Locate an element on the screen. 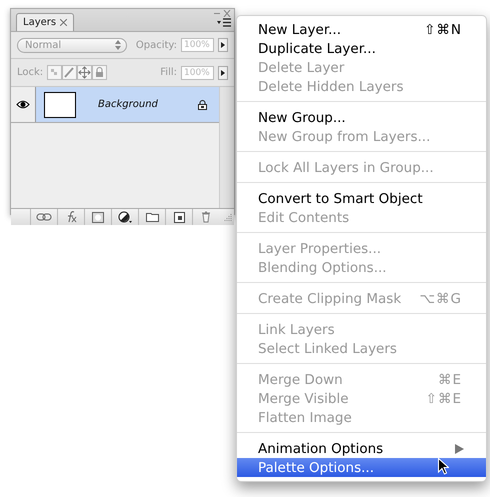 Image resolution: width=490 pixels, height=497 pixels. adjustment-icon is located at coordinates (125, 217).